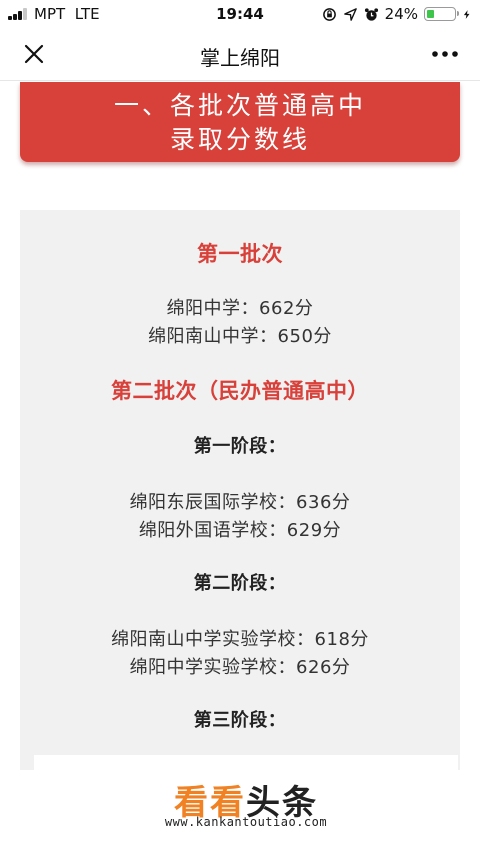 The image size is (480, 854). I want to click on location-arrow-icon, so click(350, 14).